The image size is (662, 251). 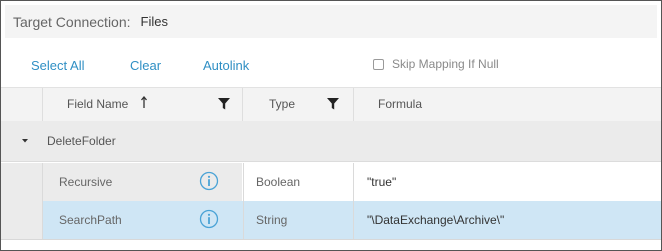 What do you see at coordinates (142, 182) in the screenshot?
I see `field-name-cell: Recursive` at bounding box center [142, 182].